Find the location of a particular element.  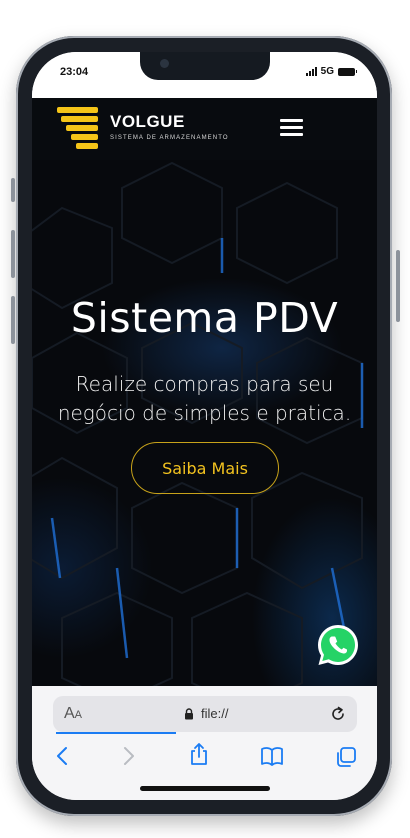

page-load-progress is located at coordinates (116, 733).